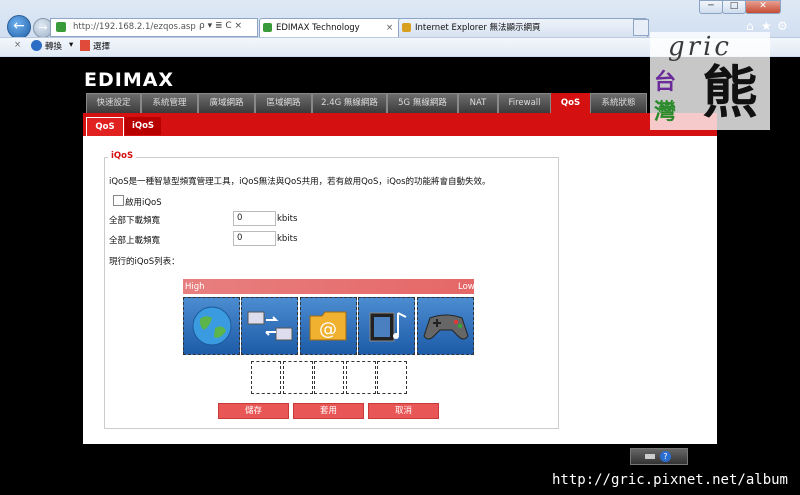  I want to click on help-icon: ?, so click(665, 456).